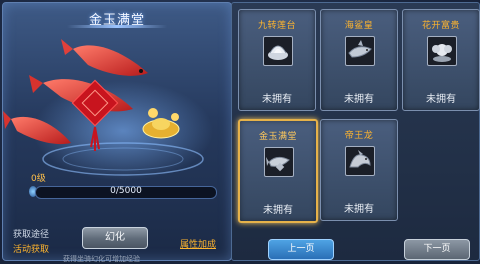 This screenshot has height=264, width=480. Describe the element at coordinates (198, 243) in the screenshot. I see `attribute-bonus-link: 属性加成` at that location.